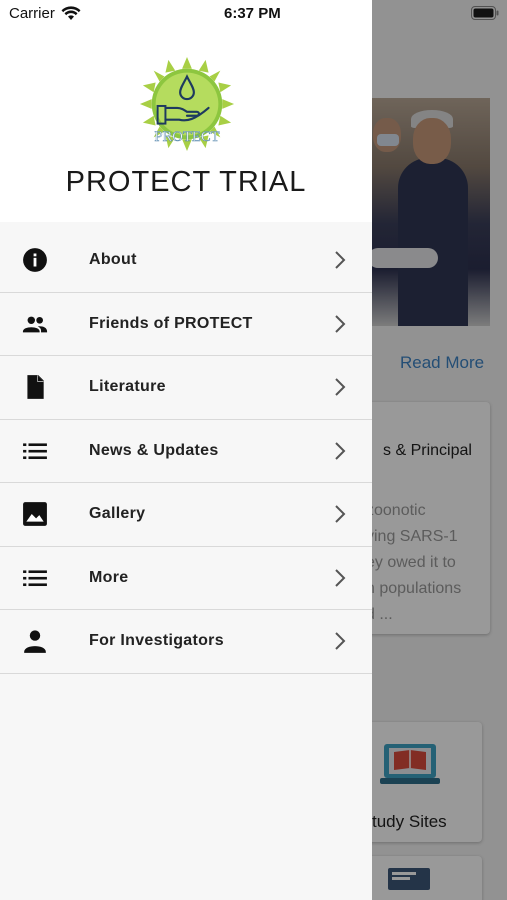  Describe the element at coordinates (35, 324) in the screenshot. I see `people-icon` at that location.